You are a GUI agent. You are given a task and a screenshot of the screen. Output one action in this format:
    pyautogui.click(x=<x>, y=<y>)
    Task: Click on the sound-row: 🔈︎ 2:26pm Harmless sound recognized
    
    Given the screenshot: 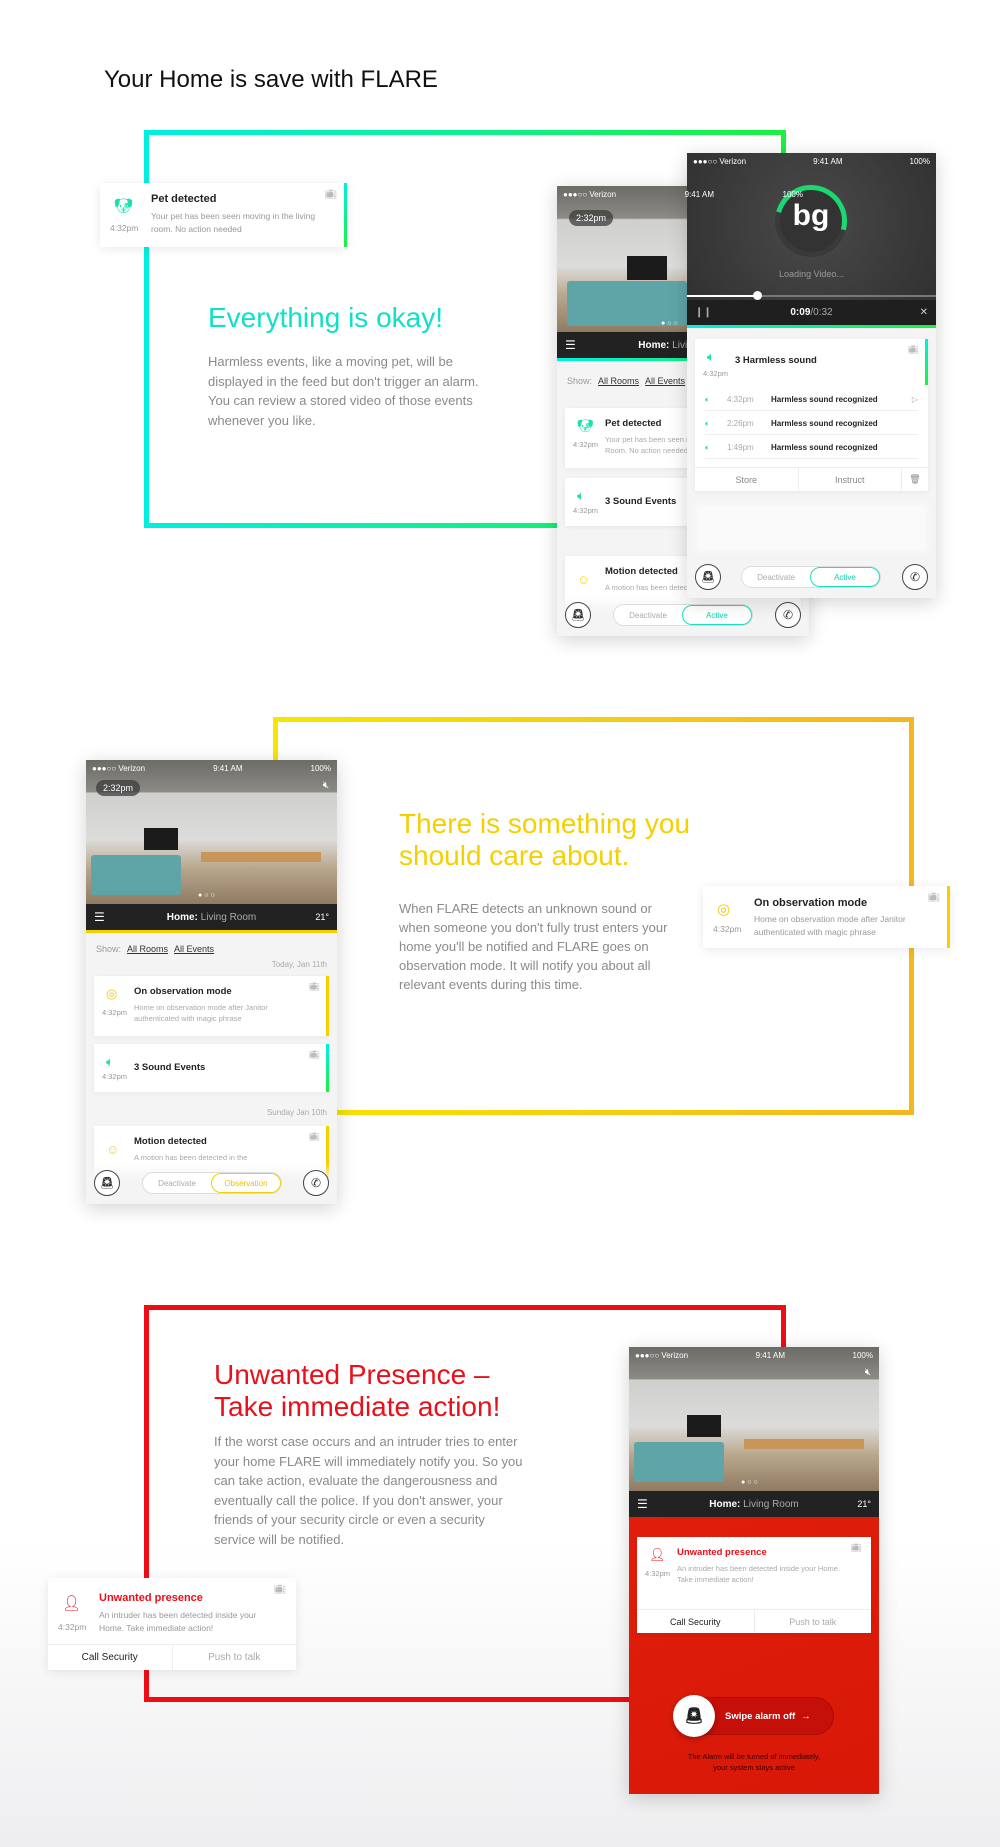 What is the action you would take?
    pyautogui.click(x=811, y=424)
    